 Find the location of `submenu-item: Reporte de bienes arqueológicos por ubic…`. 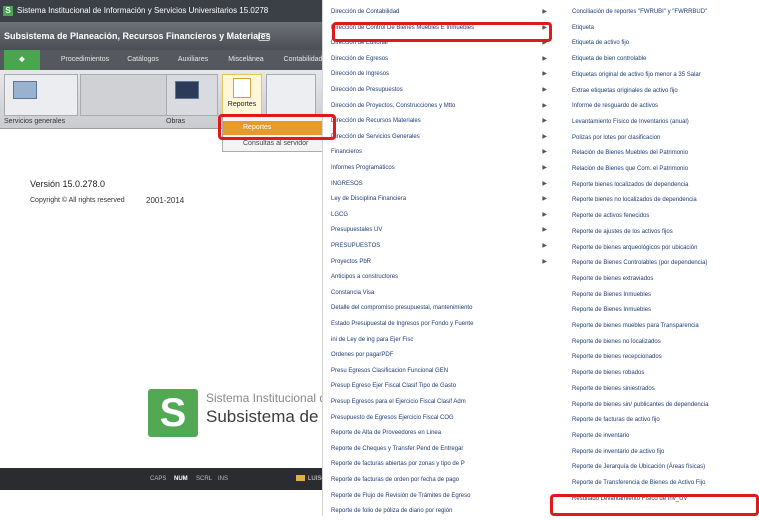

submenu-item: Reporte de bienes arqueológicos por ubic… is located at coordinates (665, 248).